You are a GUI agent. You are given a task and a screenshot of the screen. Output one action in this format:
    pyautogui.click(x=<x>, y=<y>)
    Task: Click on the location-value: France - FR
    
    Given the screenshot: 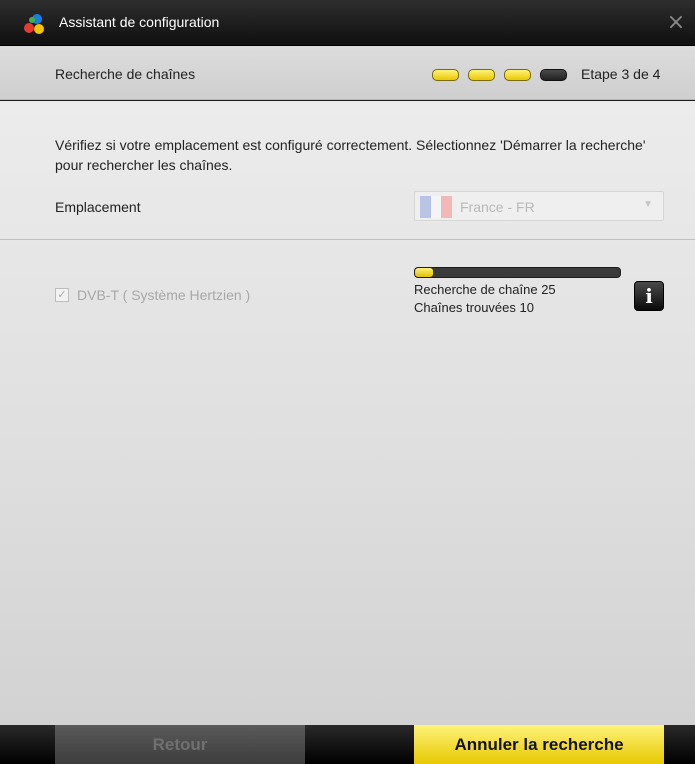 What is the action you would take?
    pyautogui.click(x=497, y=207)
    